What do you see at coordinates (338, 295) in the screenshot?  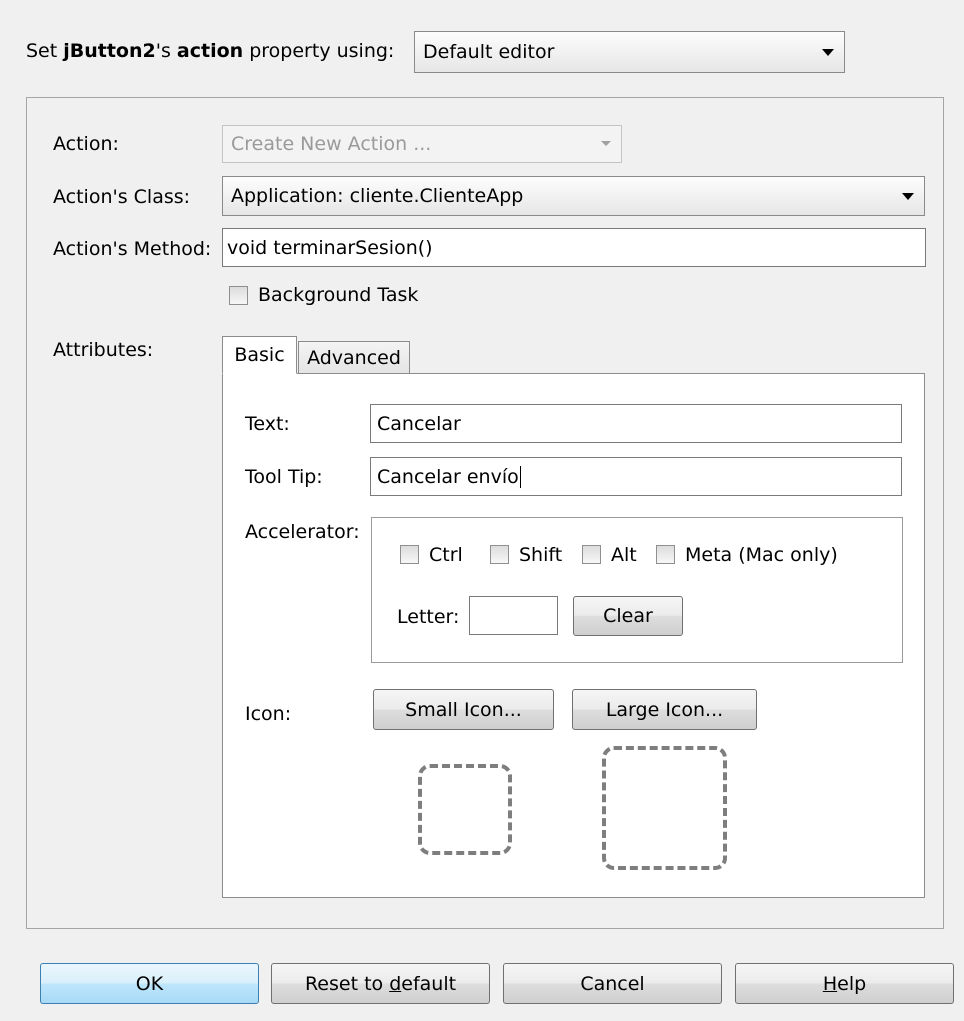 I see `background-task-label: Background Task` at bounding box center [338, 295].